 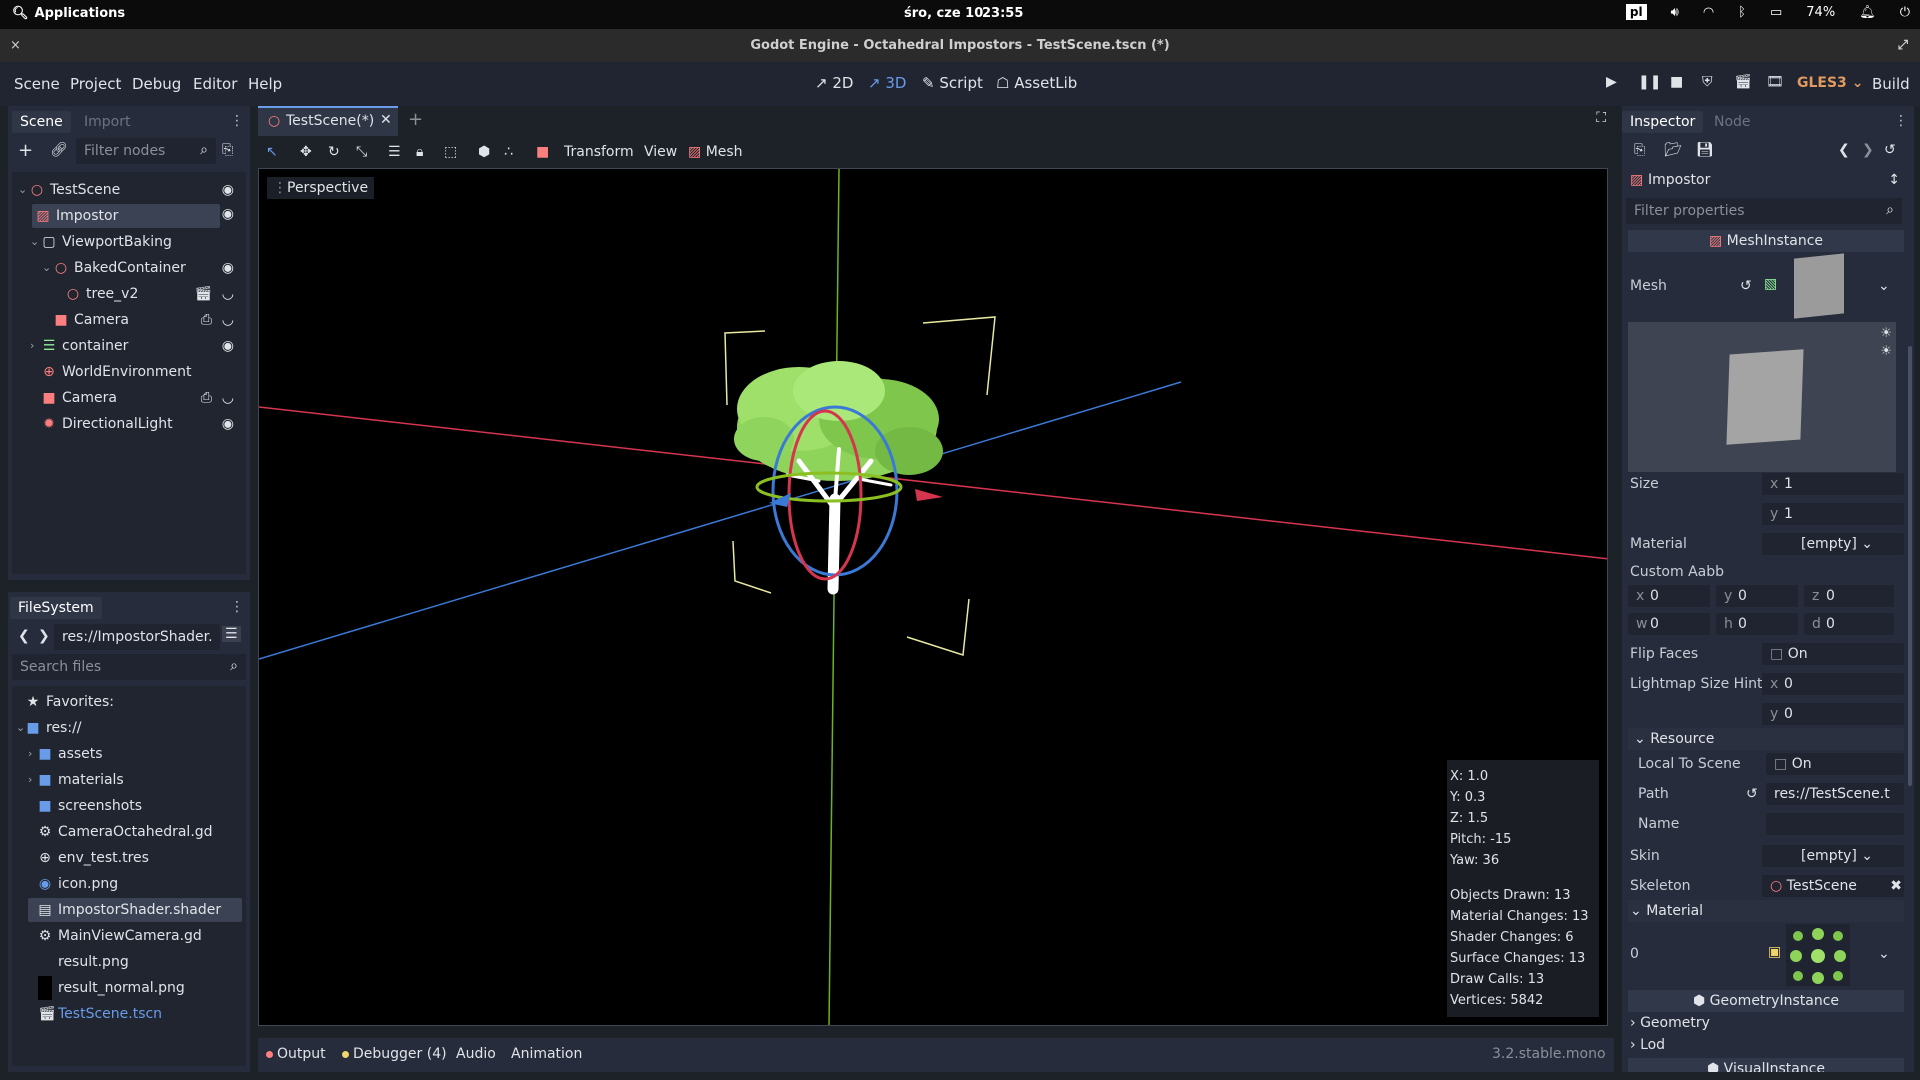 I want to click on filter-nodes-input: Filter nodes ⌕, so click(x=146, y=151).